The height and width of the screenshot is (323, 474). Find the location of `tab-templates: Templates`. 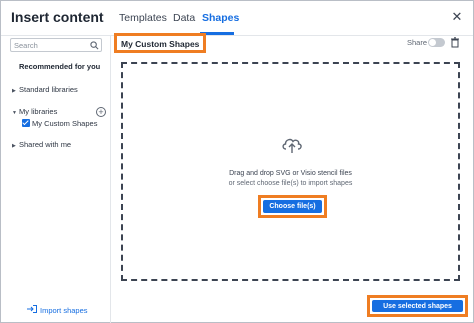

tab-templates: Templates is located at coordinates (143, 18).